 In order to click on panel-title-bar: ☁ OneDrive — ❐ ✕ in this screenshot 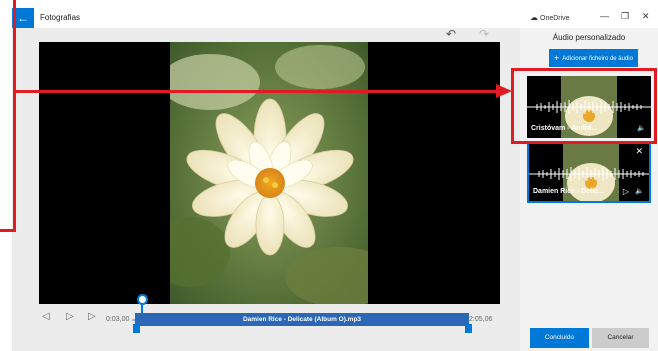, I will do `click(589, 18)`.